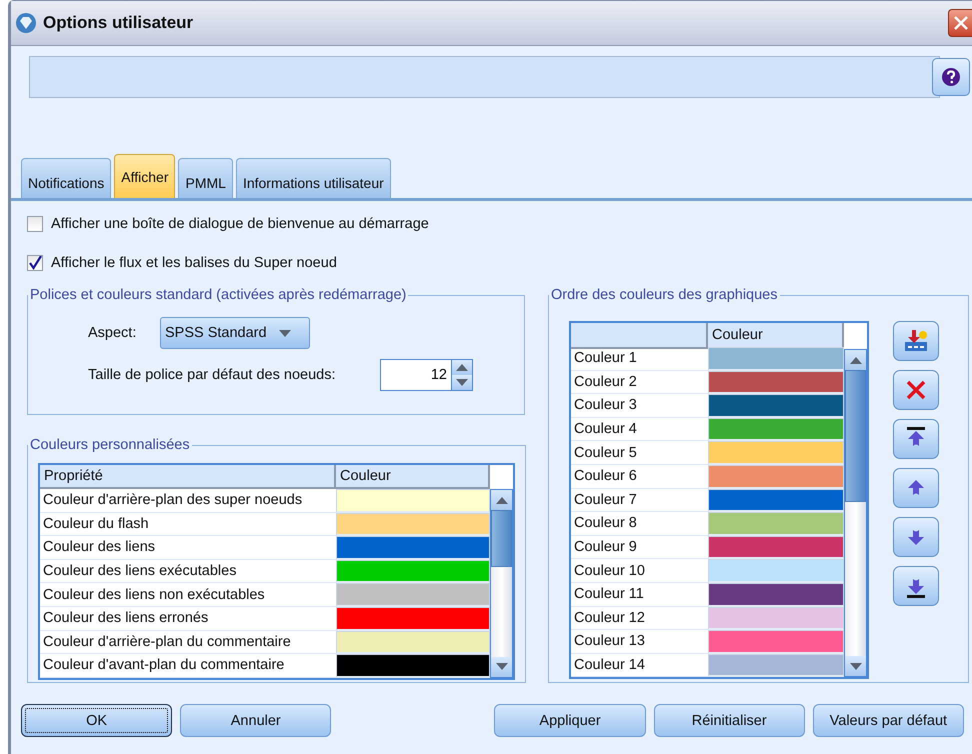 Image resolution: width=972 pixels, height=754 pixels. What do you see at coordinates (188, 501) in the screenshot?
I see `table-cell: Couleur d'arrière-plan des super noeuds` at bounding box center [188, 501].